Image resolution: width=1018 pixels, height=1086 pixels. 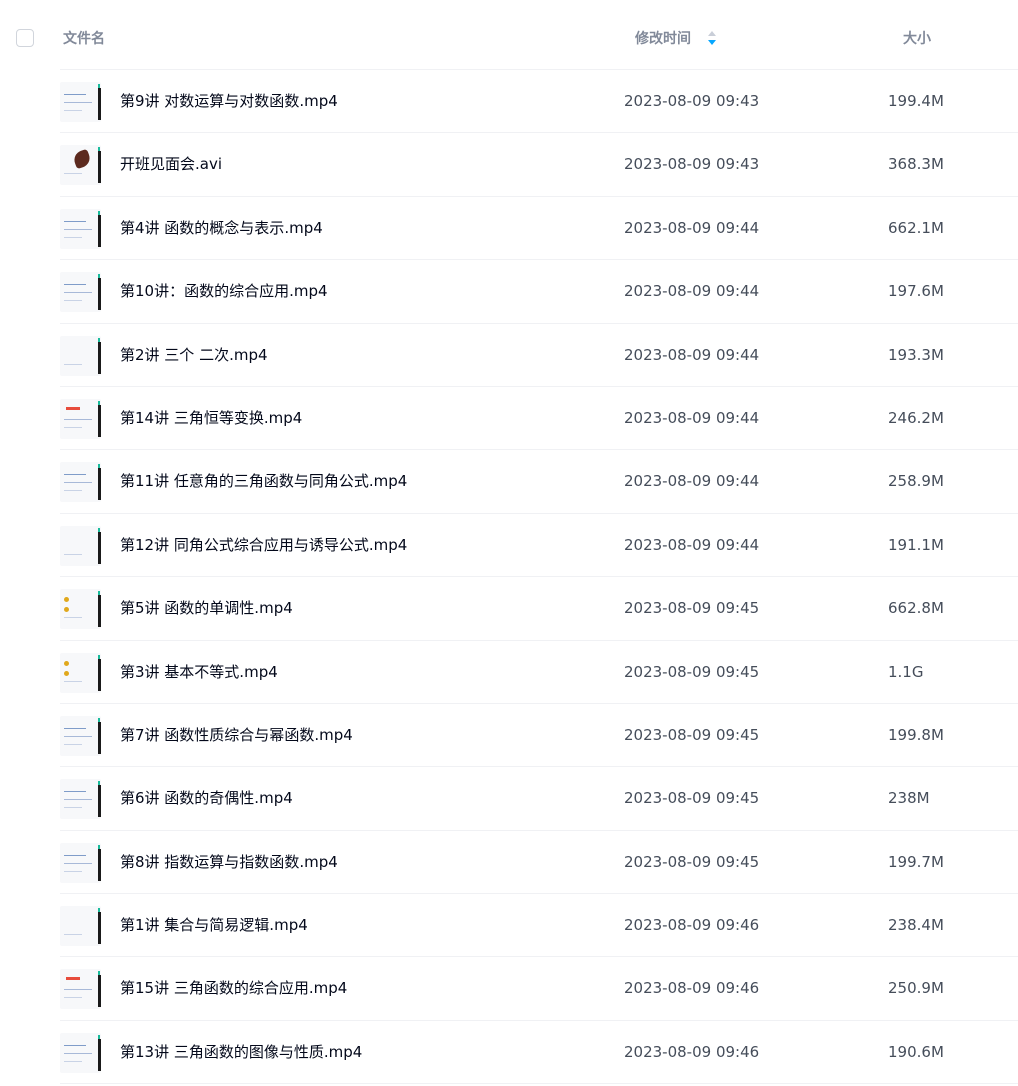 I want to click on file-name: 第9讲 对数运算与对数函数.mp4, so click(x=229, y=101).